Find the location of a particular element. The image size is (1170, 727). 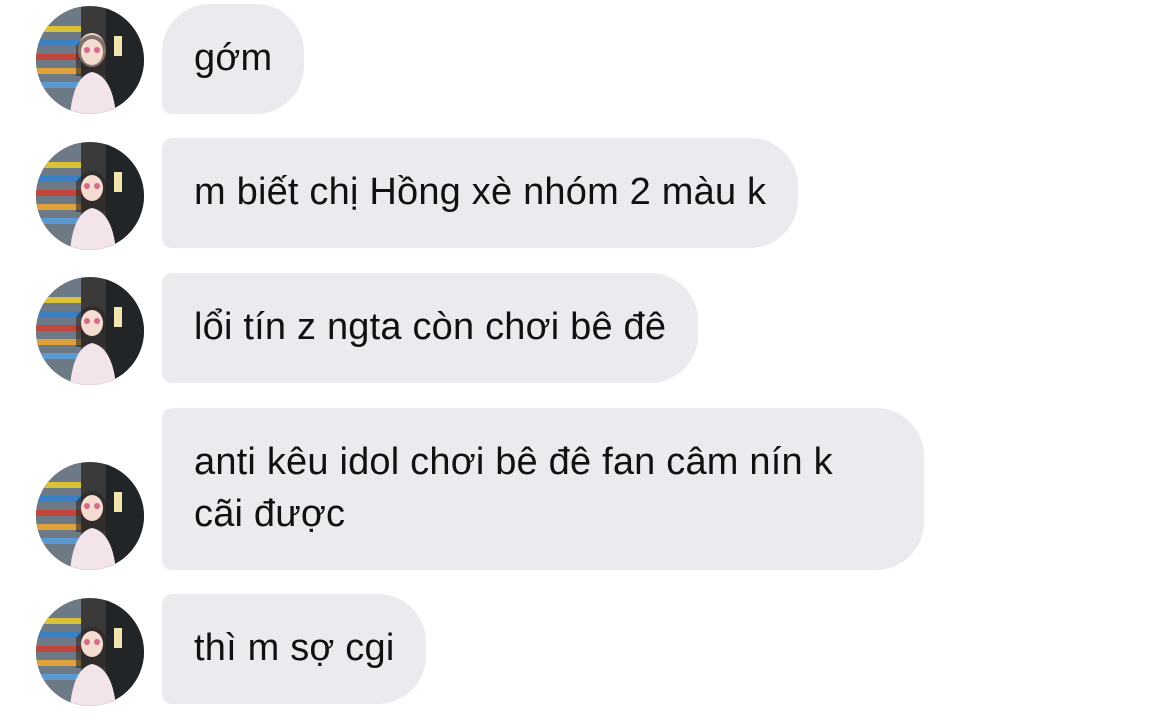

message-text: gớm is located at coordinates (233, 58).